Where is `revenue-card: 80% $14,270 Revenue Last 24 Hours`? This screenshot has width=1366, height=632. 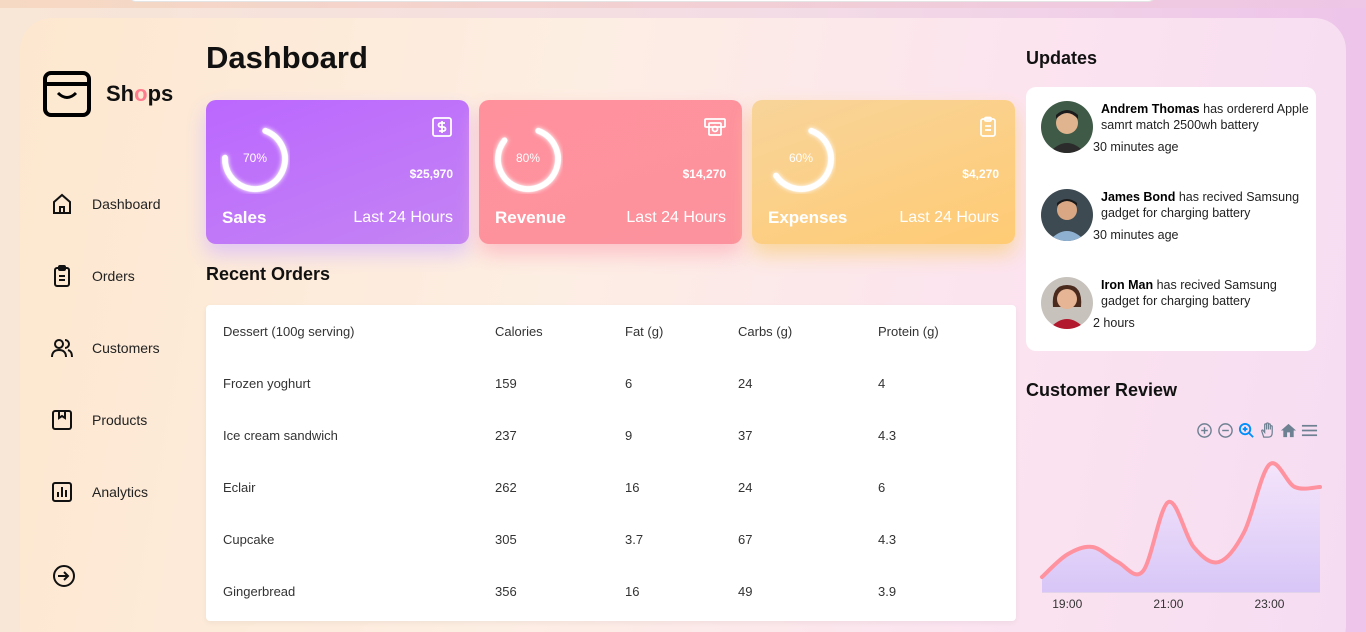 revenue-card: 80% $14,270 Revenue Last 24 Hours is located at coordinates (610, 172).